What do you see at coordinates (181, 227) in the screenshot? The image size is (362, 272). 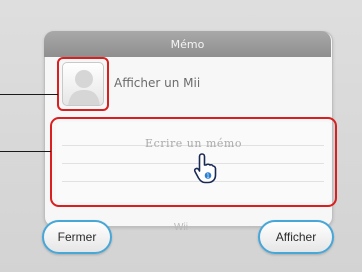 I see `wii-label: Wii` at bounding box center [181, 227].